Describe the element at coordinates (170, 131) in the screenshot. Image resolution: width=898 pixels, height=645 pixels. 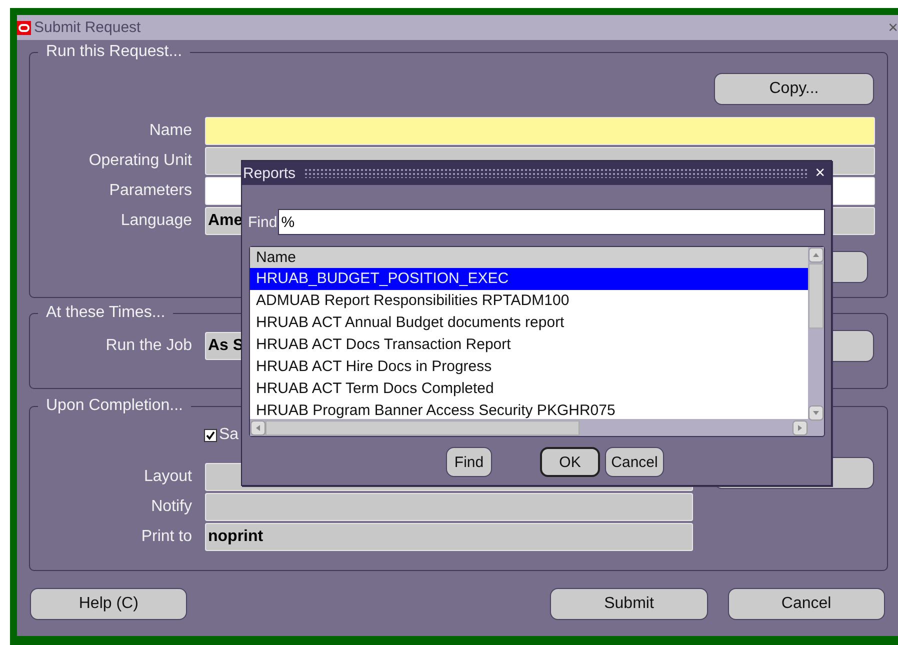
I see `field-label: Name` at that location.